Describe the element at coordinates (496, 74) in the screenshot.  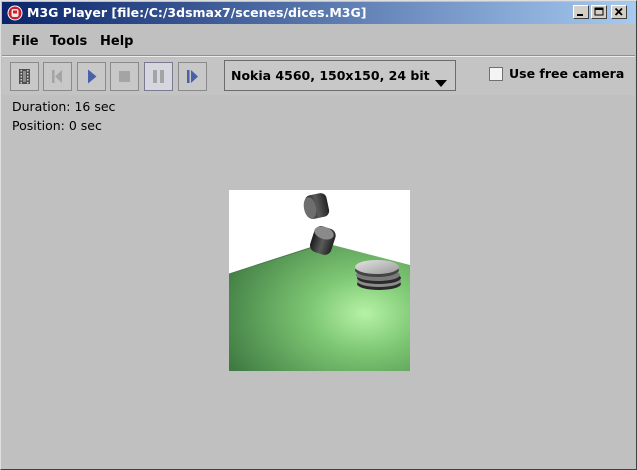
I see `free-camera-checkbox` at that location.